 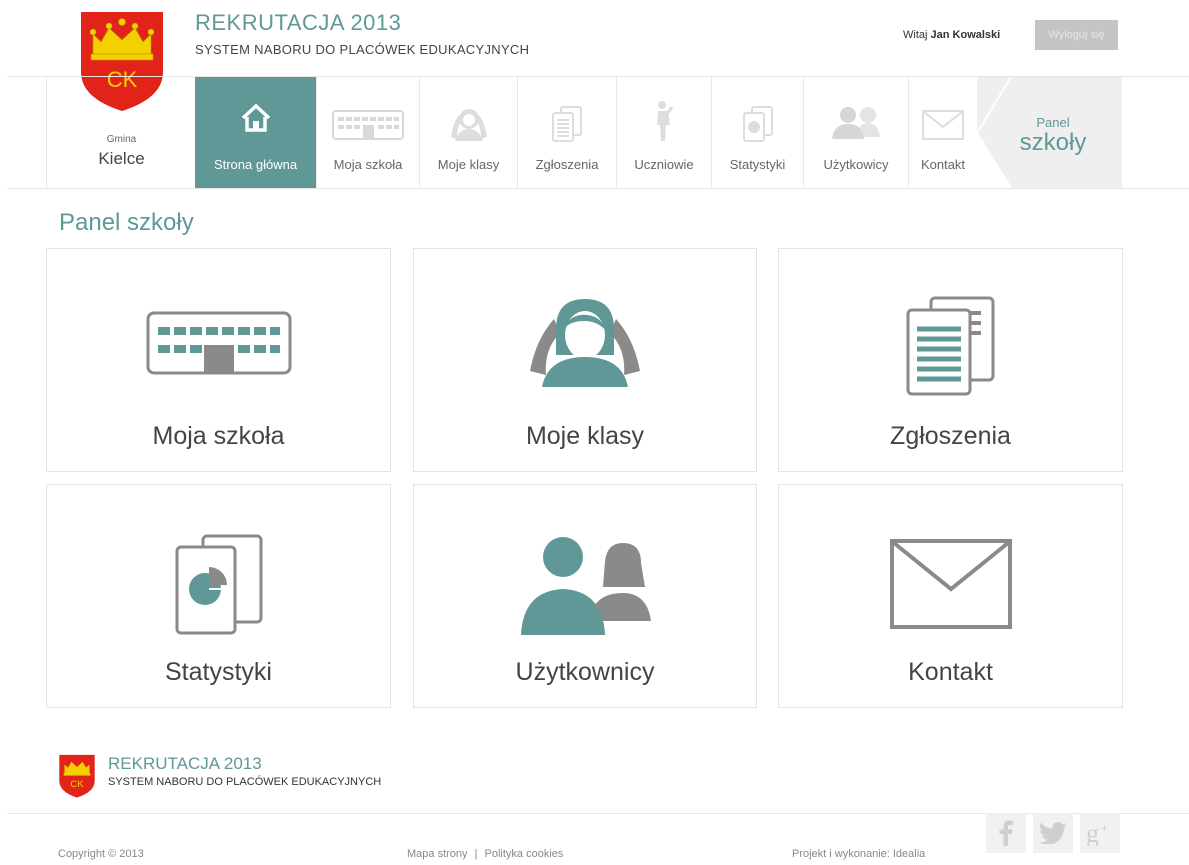 What do you see at coordinates (468, 164) in the screenshot?
I see `nav-label-my-classes: Moje klasy` at bounding box center [468, 164].